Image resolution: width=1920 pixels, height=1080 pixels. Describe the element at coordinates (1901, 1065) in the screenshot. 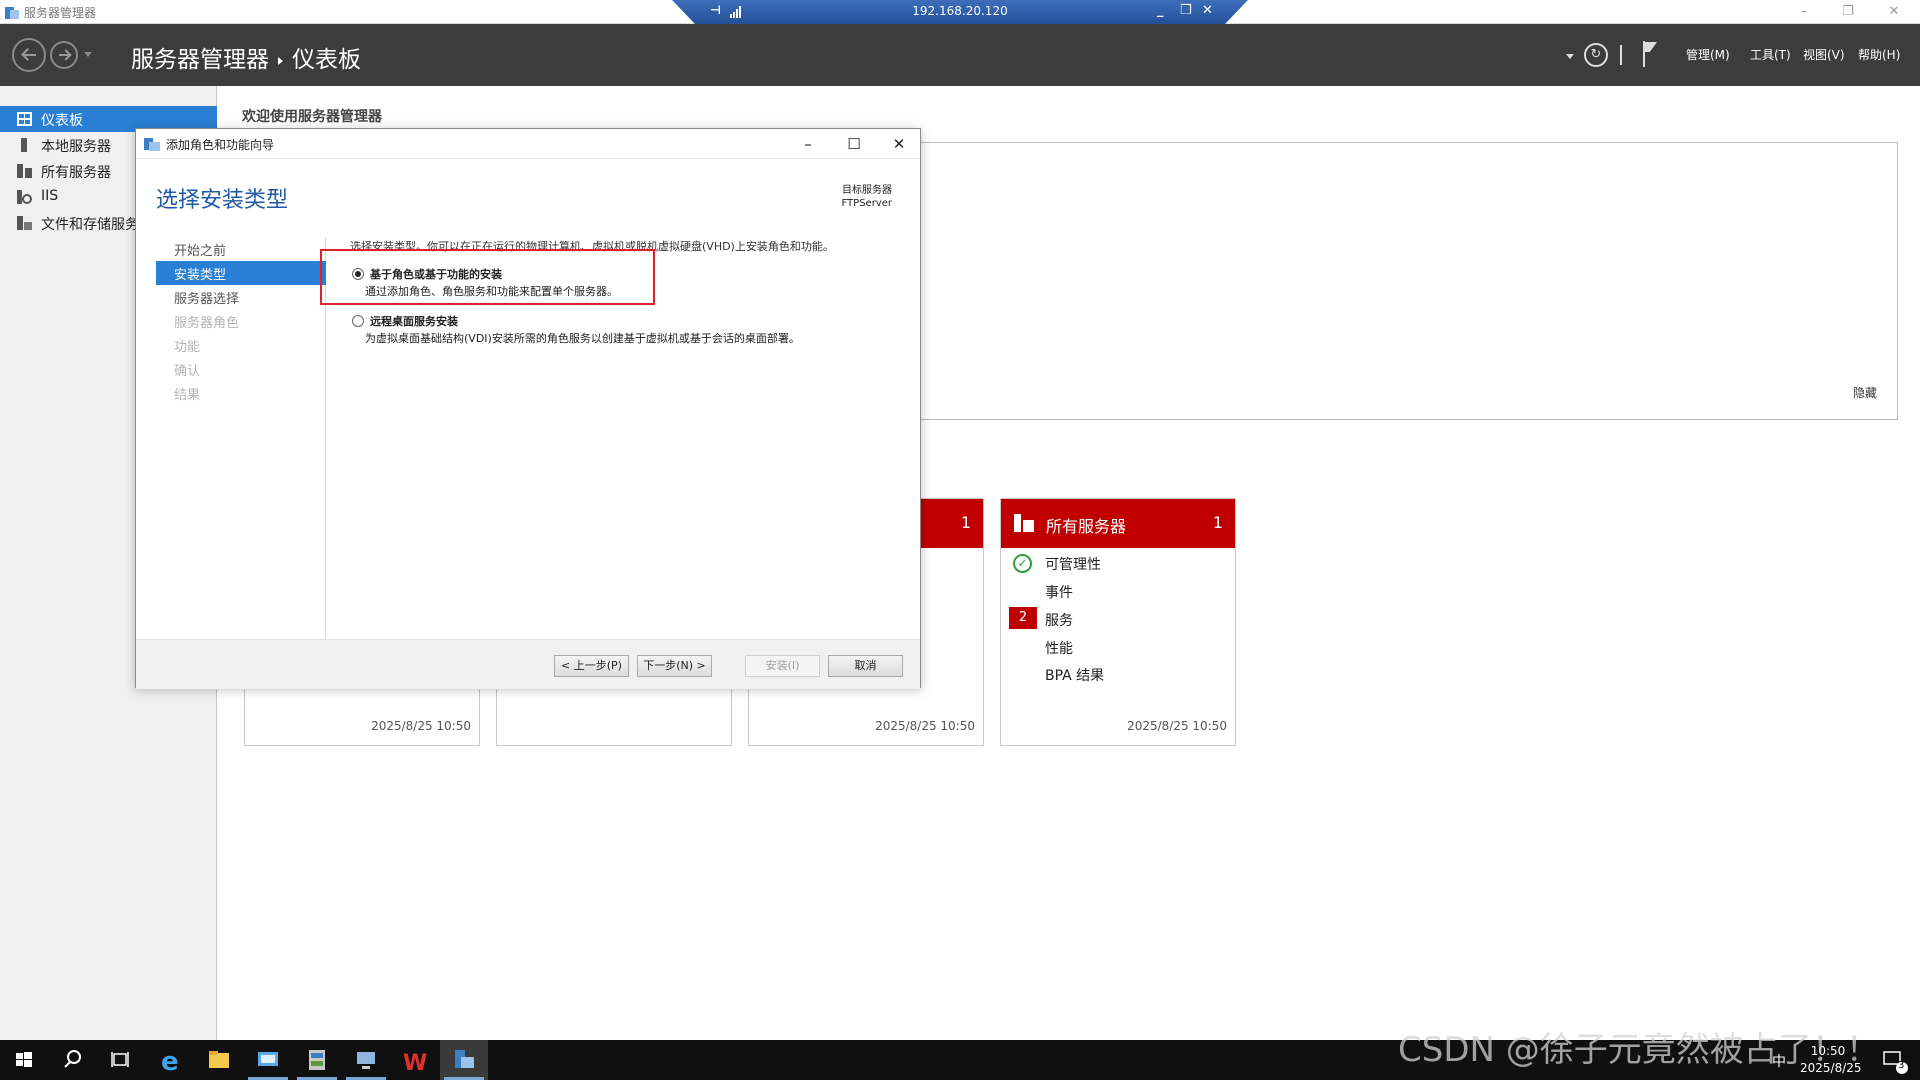

I see `notification-count: 3` at that location.